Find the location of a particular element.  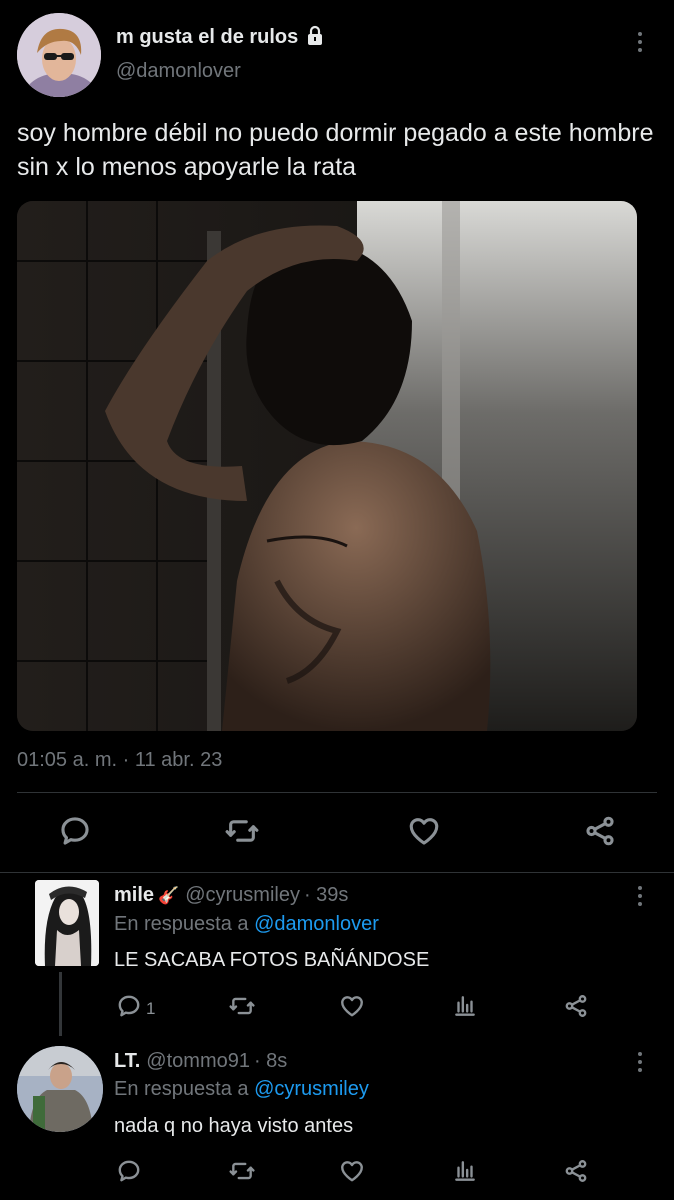

reply-to-line: En respuesta a @damonlover is located at coordinates (246, 924).